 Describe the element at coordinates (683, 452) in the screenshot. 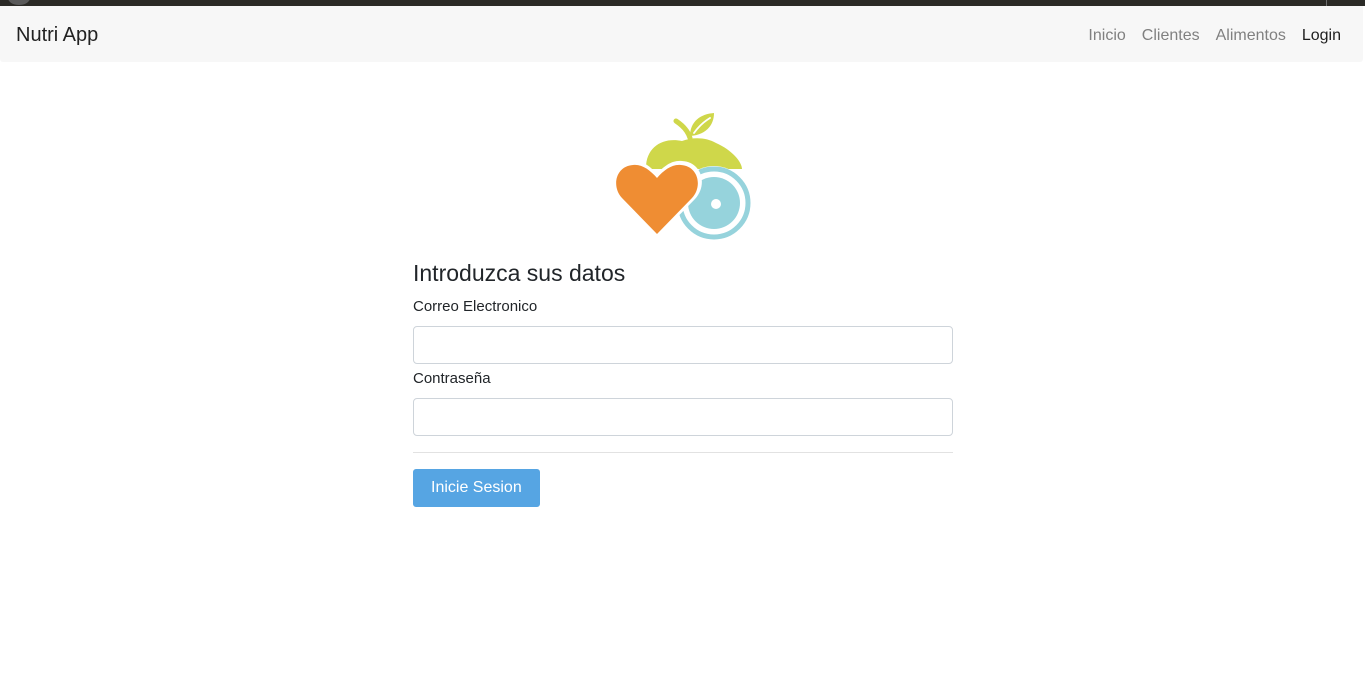

I see `form-divider` at that location.